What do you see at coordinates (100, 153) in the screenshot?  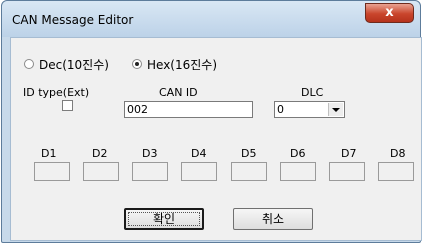 I see `d2-label: D2` at bounding box center [100, 153].